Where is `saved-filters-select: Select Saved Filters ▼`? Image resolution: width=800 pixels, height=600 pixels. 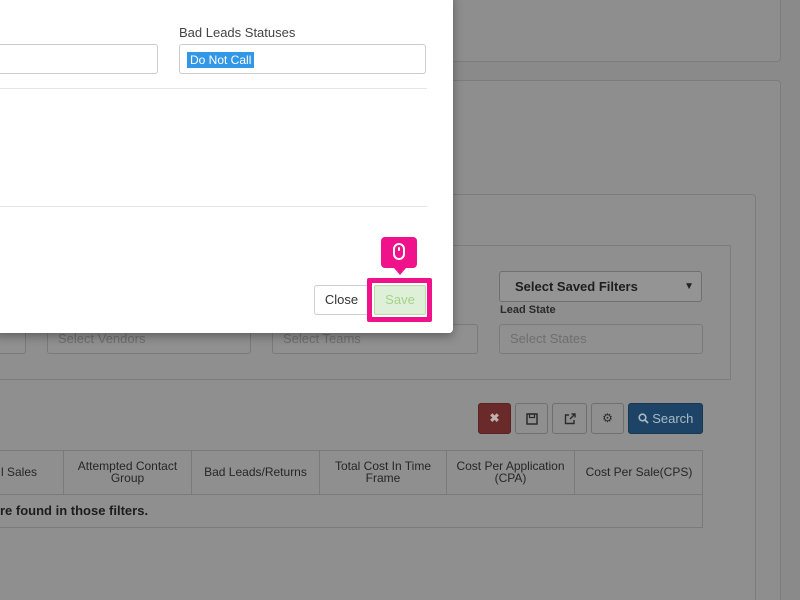 saved-filters-select: Select Saved Filters ▼ is located at coordinates (600, 286).